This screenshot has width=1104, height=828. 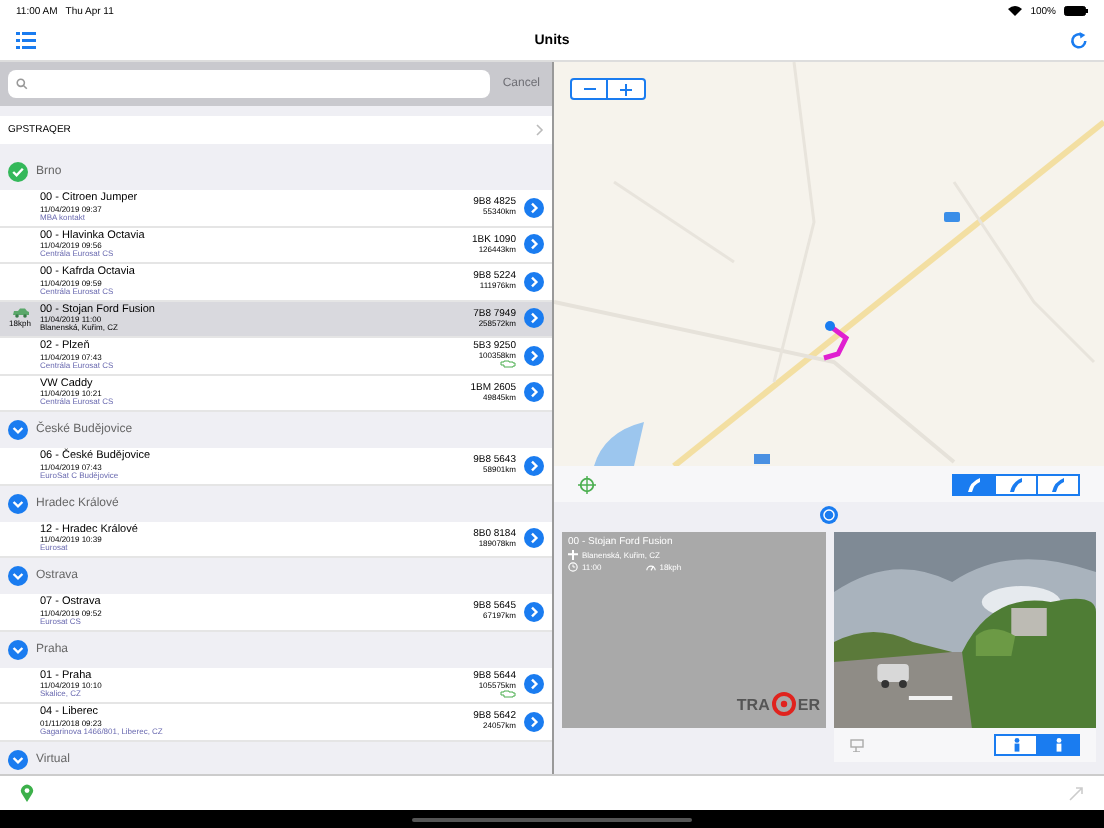 What do you see at coordinates (249, 84) in the screenshot?
I see `search-field` at bounding box center [249, 84].